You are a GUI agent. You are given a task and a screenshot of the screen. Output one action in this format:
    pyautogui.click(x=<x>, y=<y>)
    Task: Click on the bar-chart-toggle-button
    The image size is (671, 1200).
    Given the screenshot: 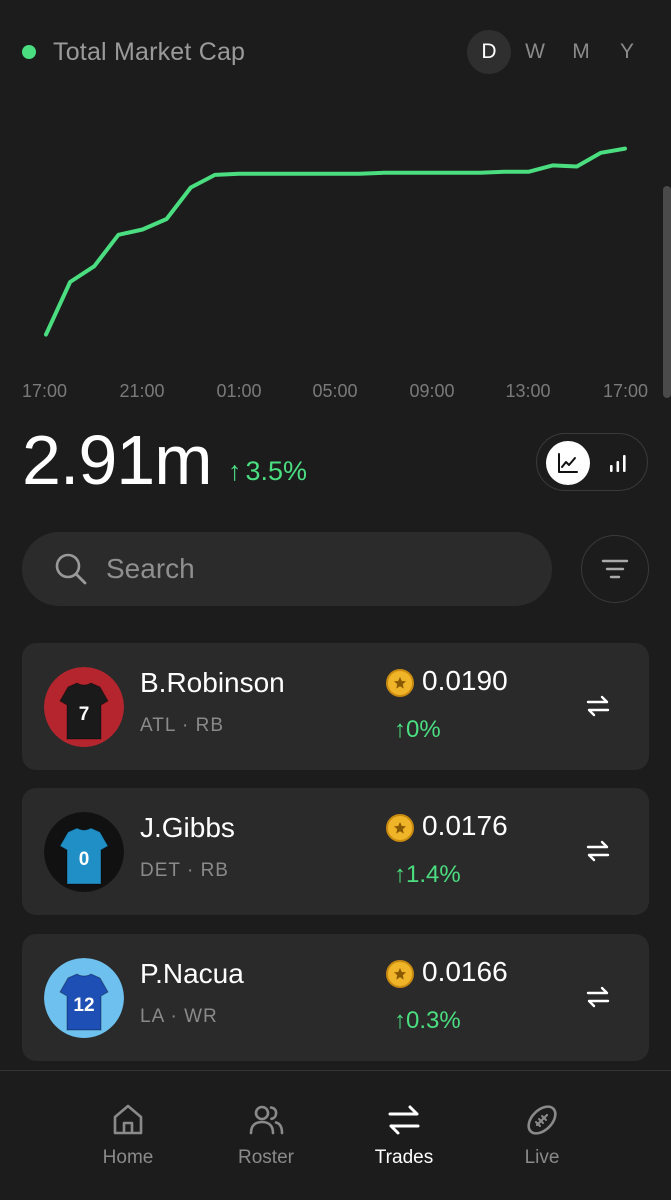 What is the action you would take?
    pyautogui.click(x=618, y=463)
    